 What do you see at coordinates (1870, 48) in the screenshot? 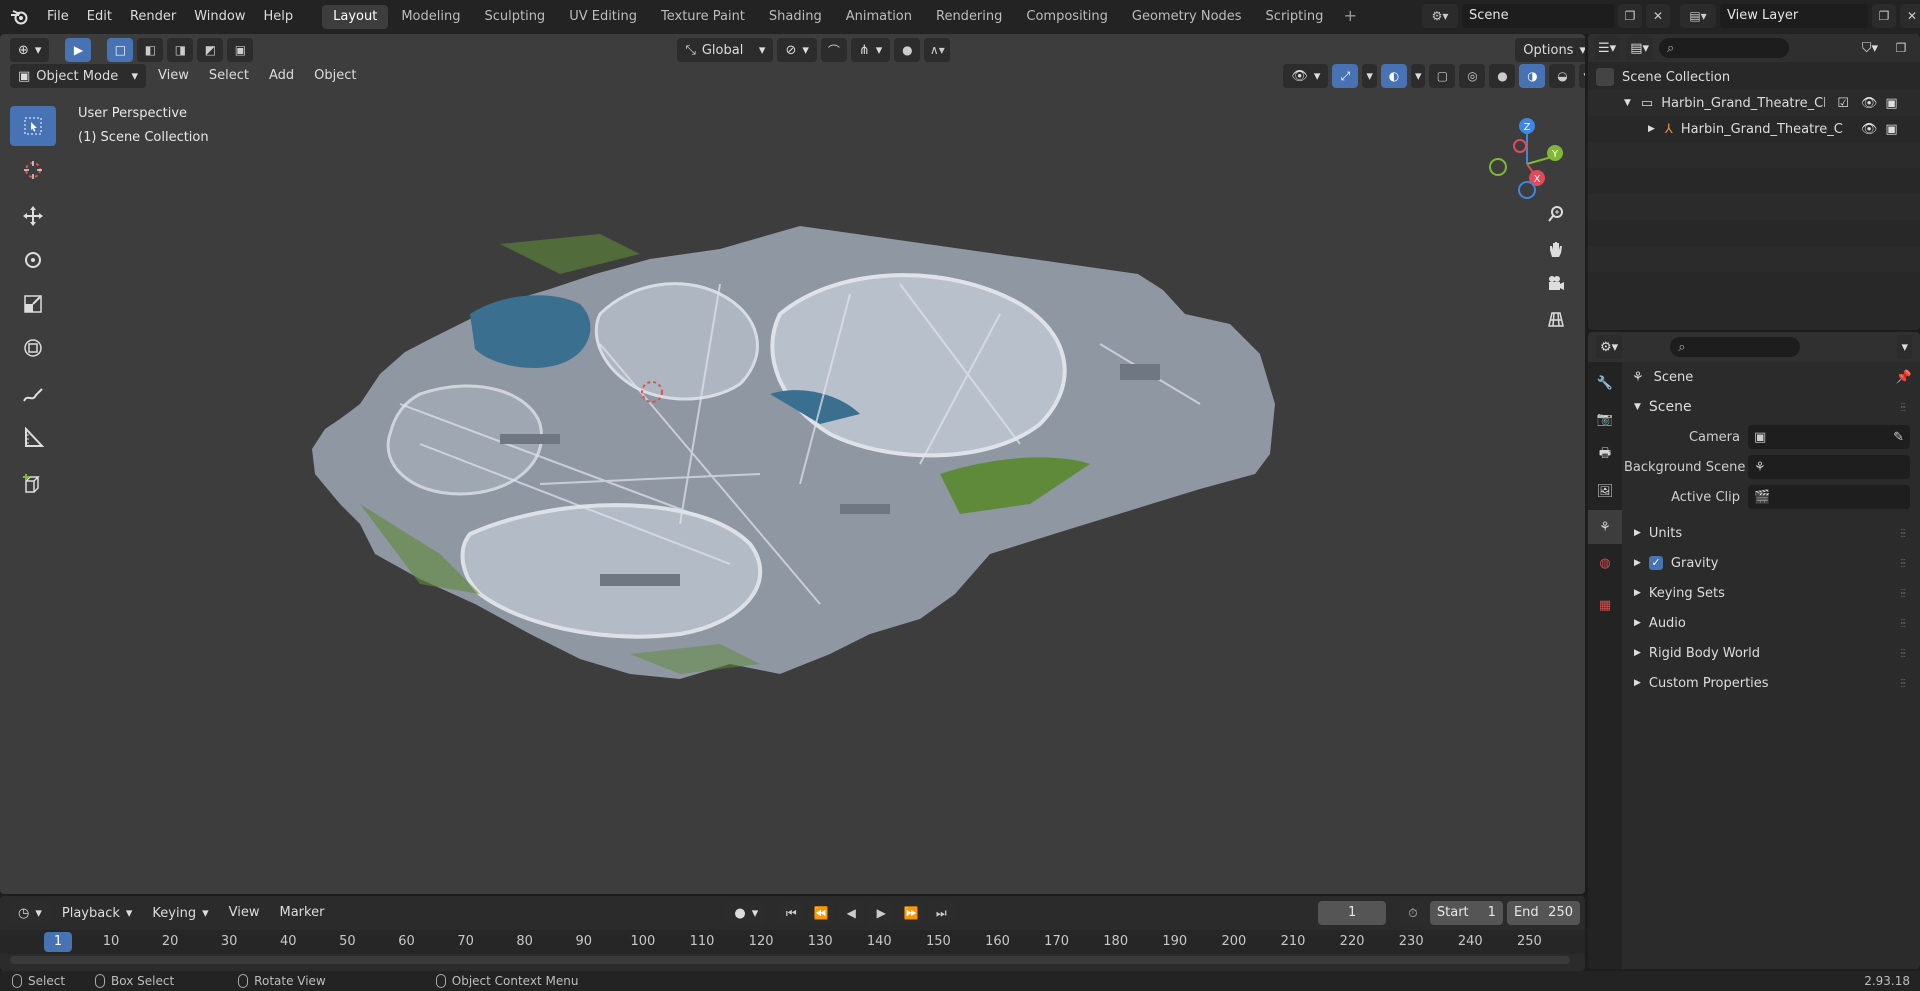
I see `filter-dropdown: ⛉▾` at bounding box center [1870, 48].